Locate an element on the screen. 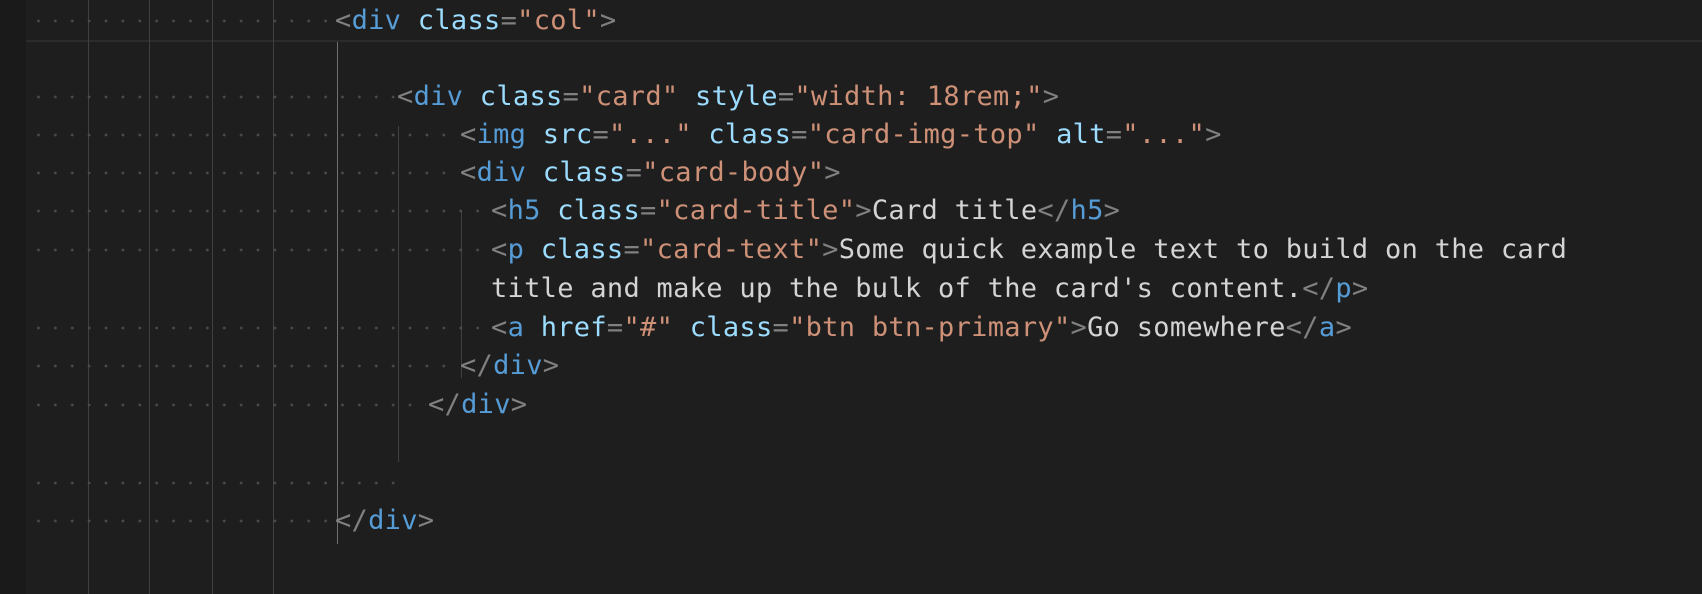 This screenshot has height=594, width=1702. attr-value: "card-img-top" is located at coordinates (923, 134).